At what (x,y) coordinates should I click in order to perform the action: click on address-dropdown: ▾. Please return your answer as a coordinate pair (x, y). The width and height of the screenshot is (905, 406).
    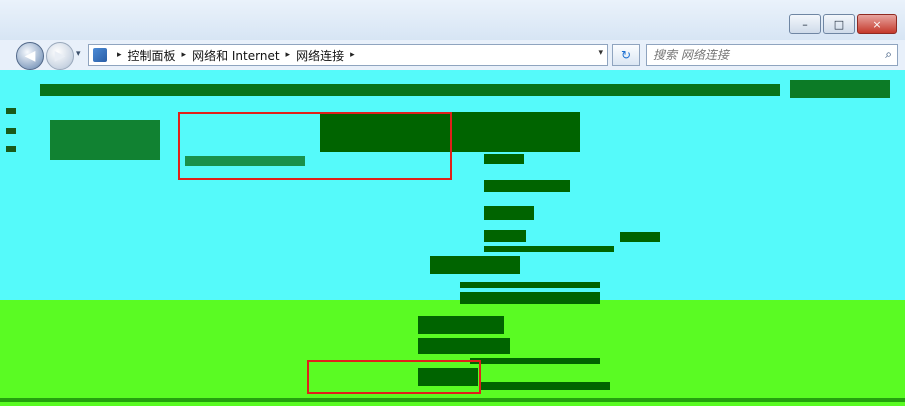
    Looking at the image, I should click on (600, 53).